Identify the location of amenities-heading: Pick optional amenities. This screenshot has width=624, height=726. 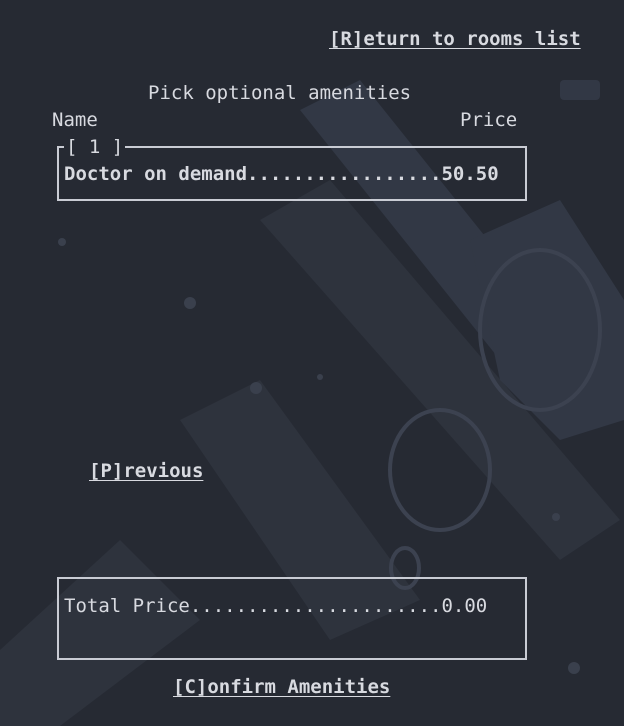
(280, 93).